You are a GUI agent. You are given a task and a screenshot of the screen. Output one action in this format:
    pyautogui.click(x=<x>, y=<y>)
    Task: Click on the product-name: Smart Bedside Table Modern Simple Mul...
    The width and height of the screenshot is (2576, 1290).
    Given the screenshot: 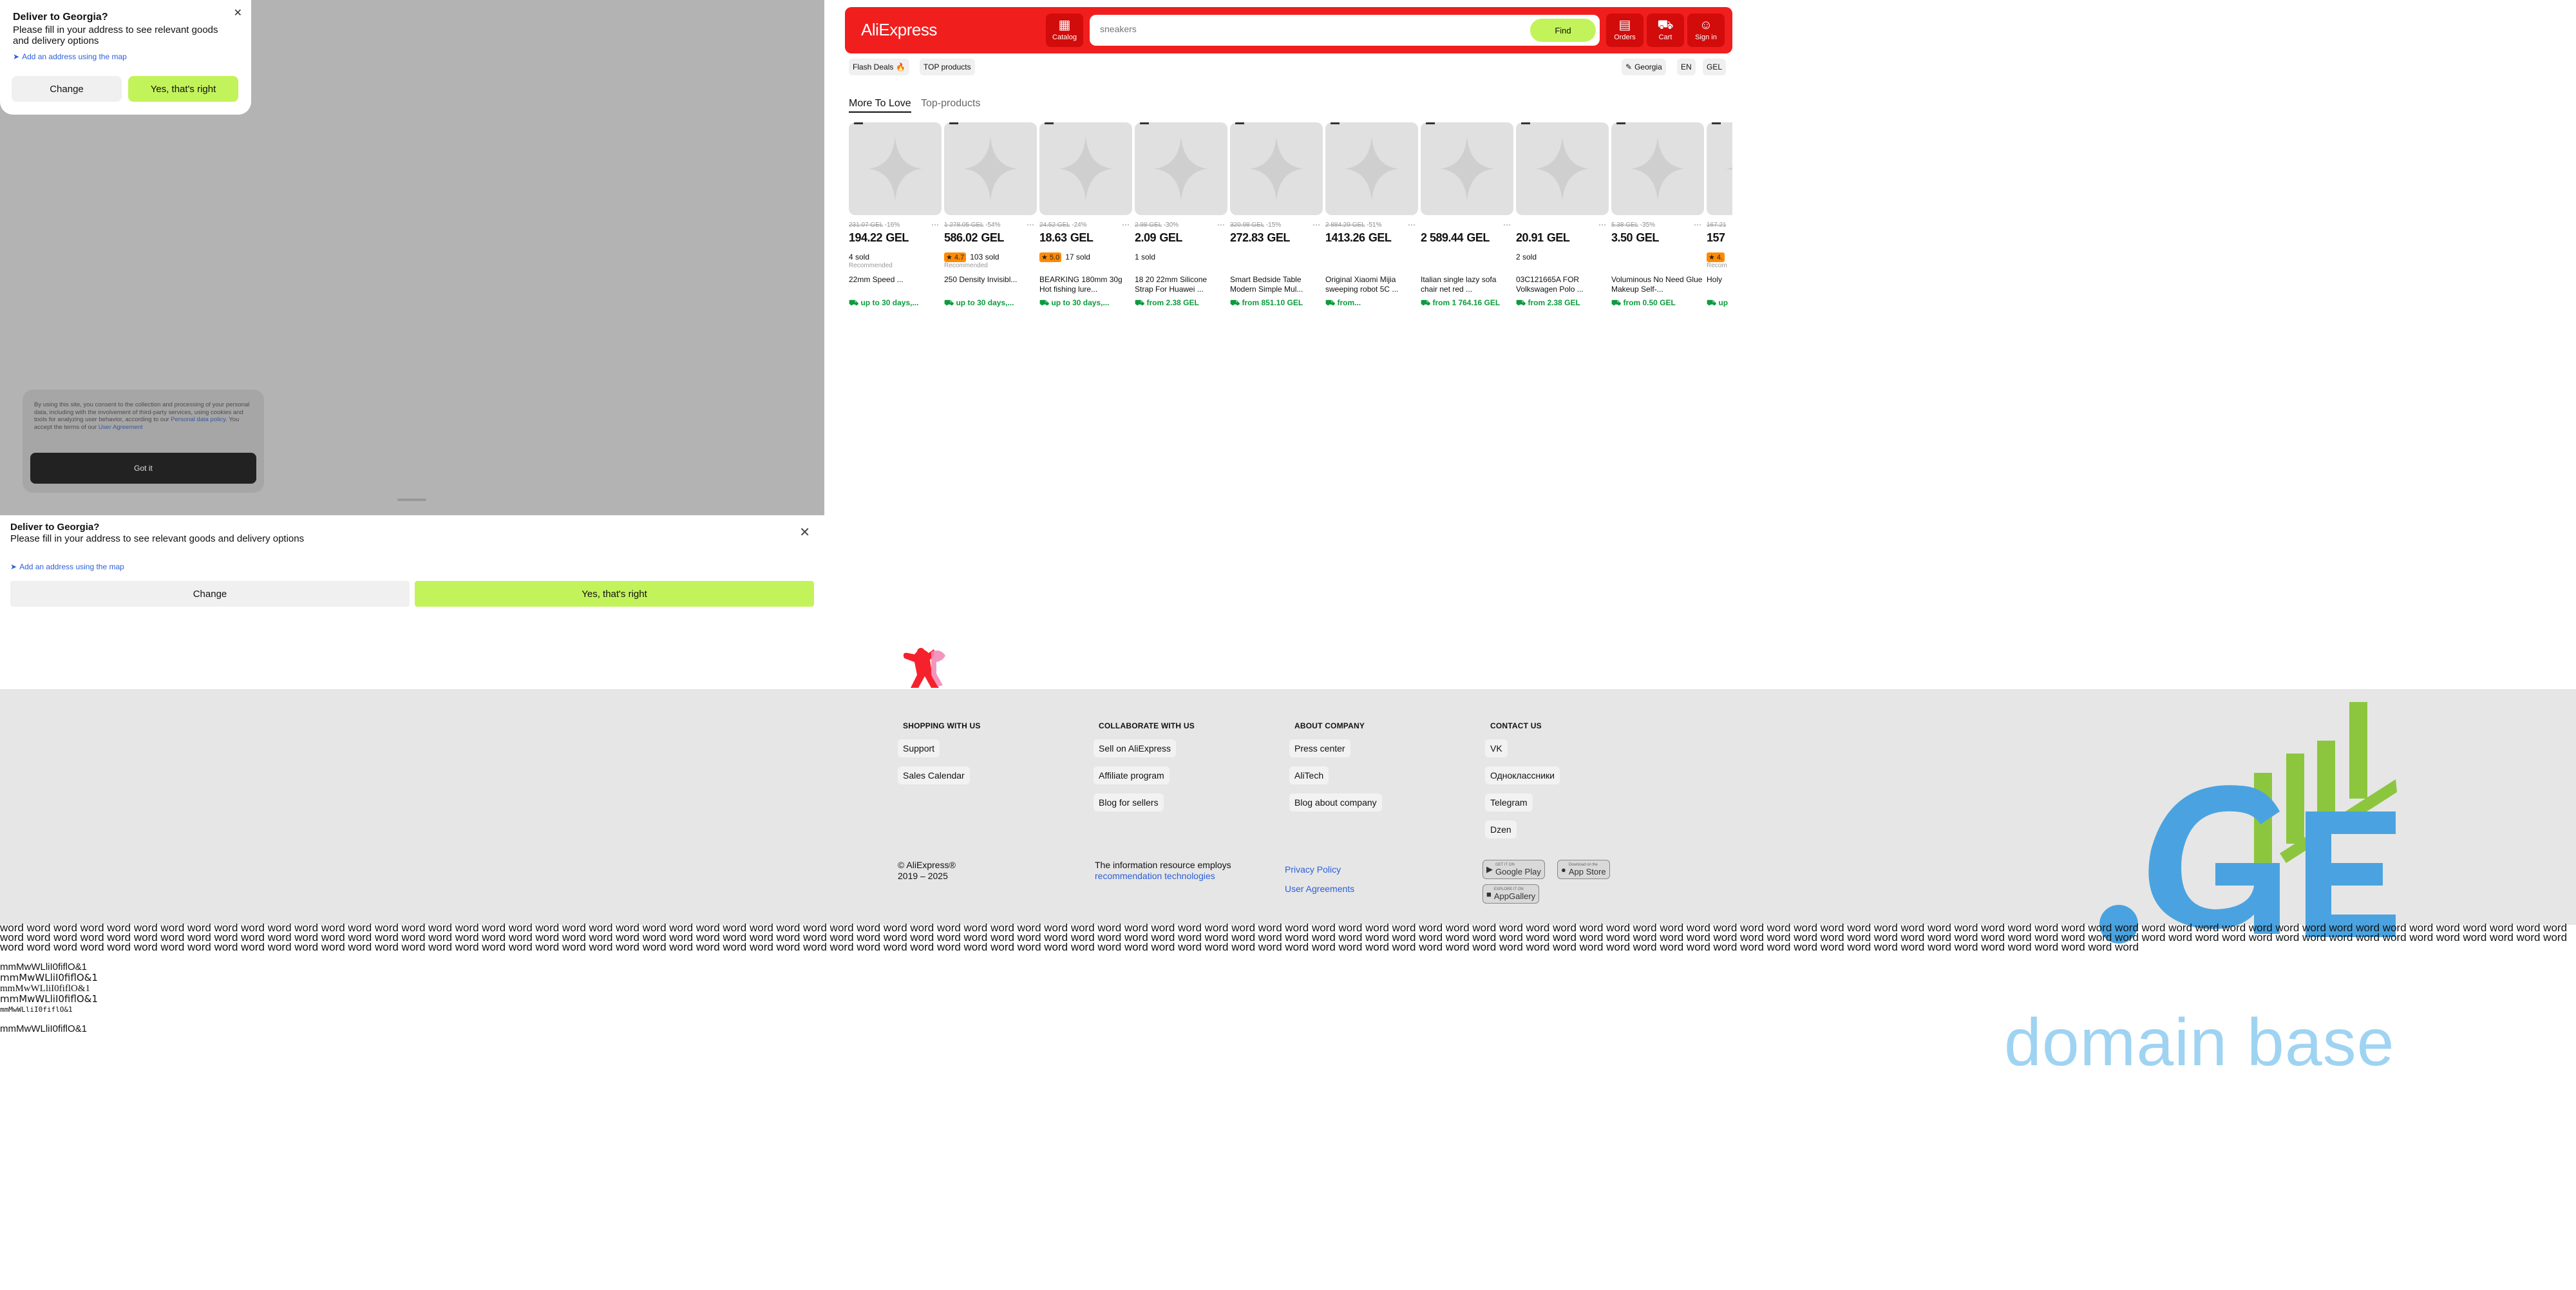 What is the action you would take?
    pyautogui.click(x=1276, y=284)
    